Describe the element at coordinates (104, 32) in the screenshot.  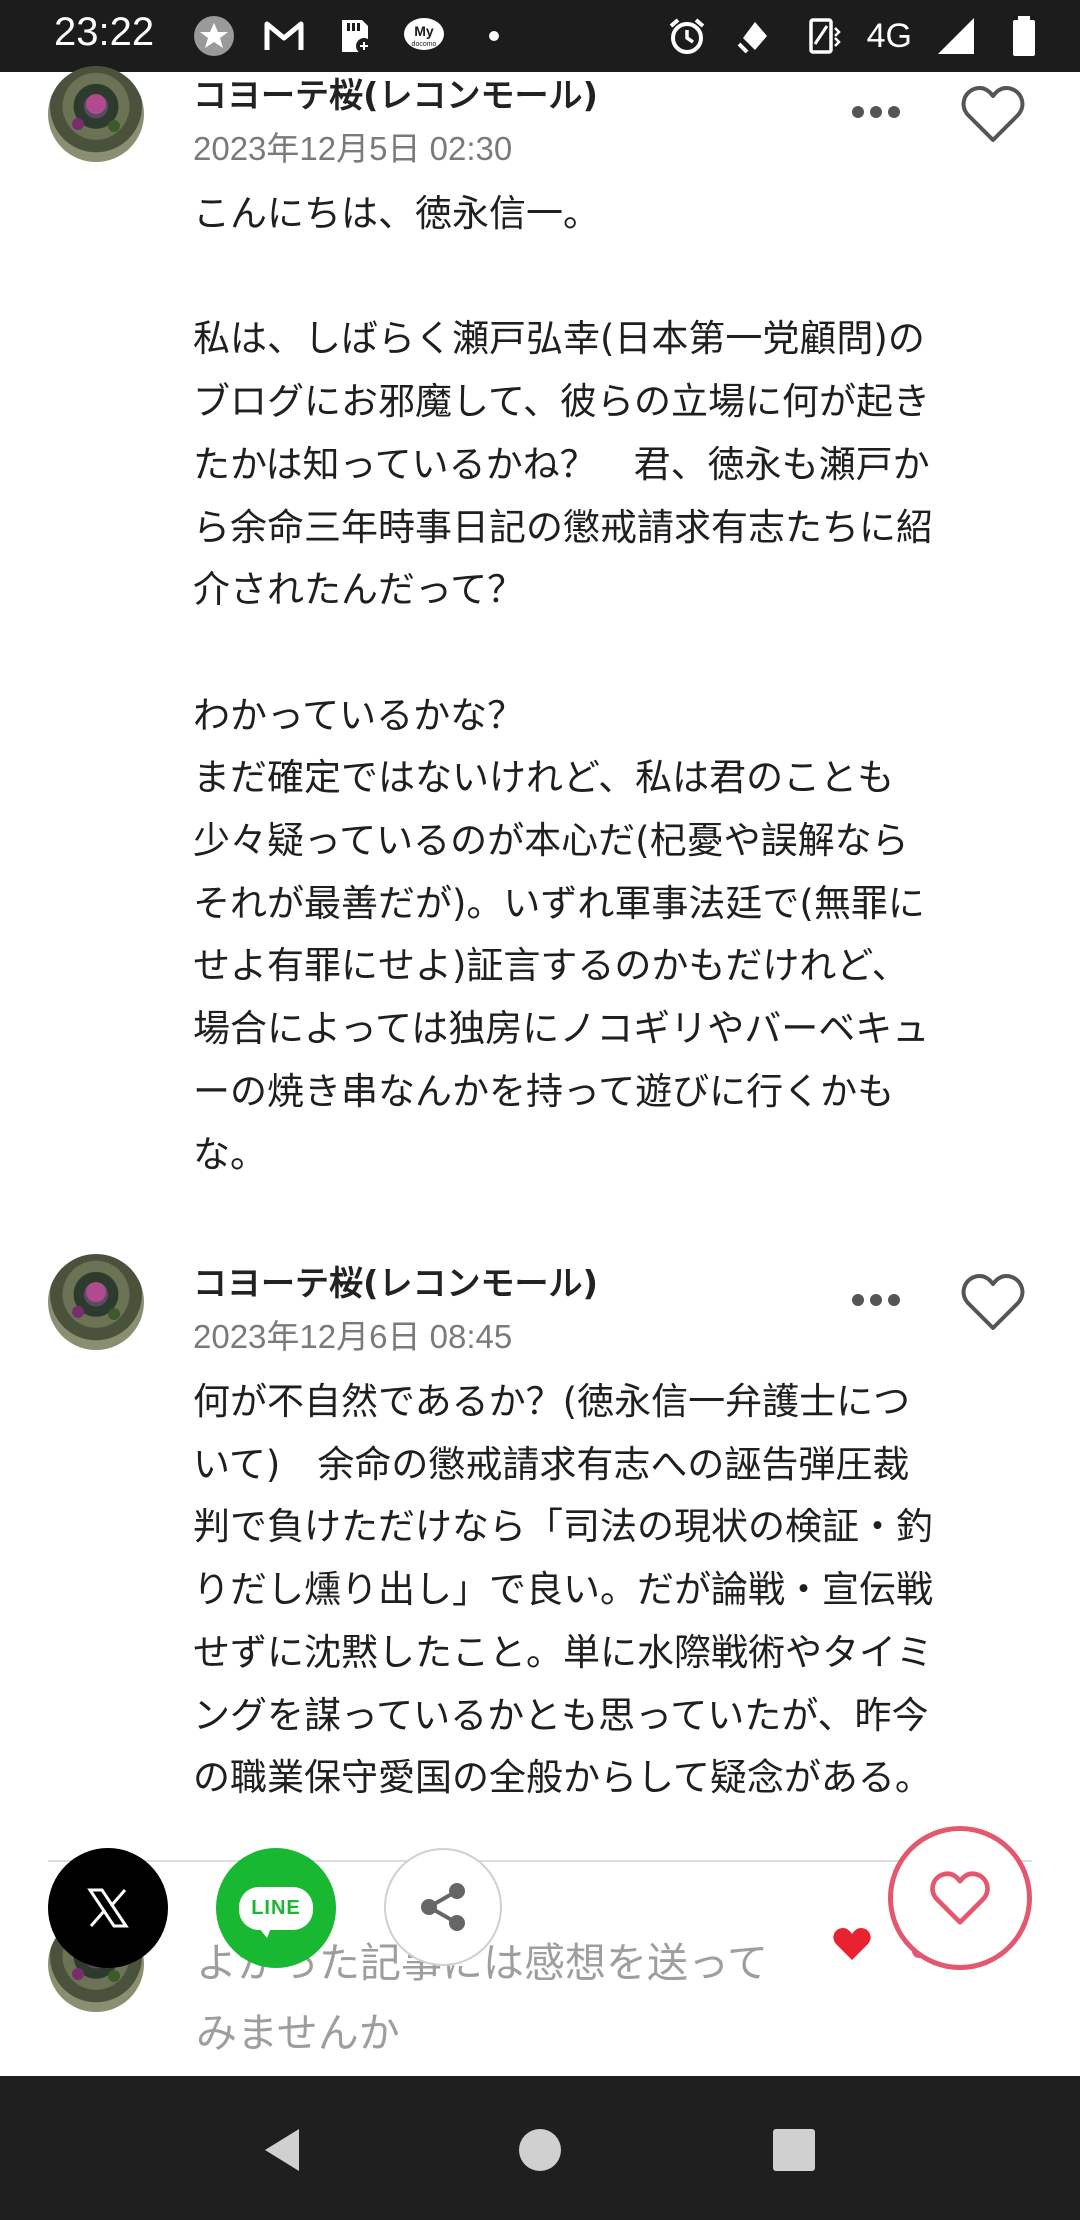
I see `status-time: 23:22` at that location.